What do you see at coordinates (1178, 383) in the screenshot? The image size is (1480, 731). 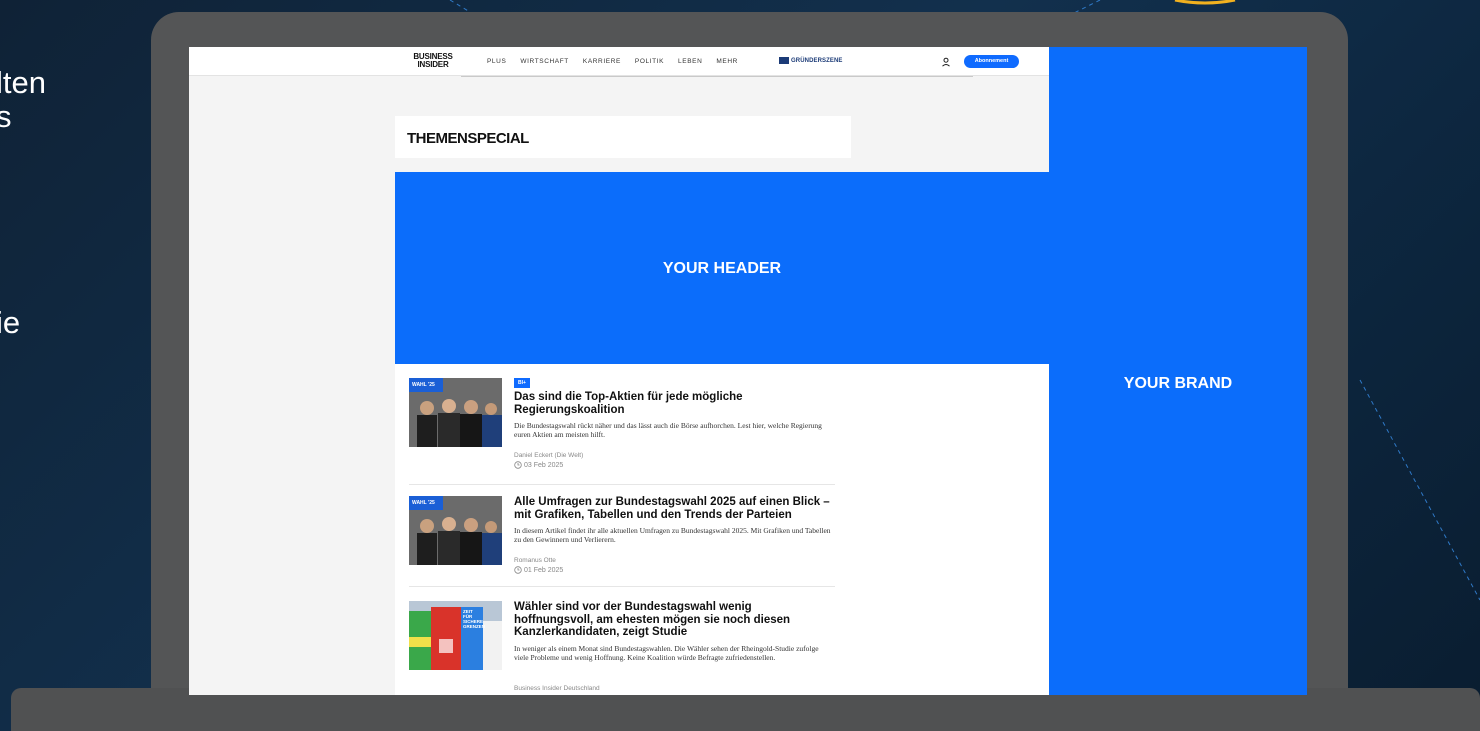 I see `brand-label: YOUR BRAND` at bounding box center [1178, 383].